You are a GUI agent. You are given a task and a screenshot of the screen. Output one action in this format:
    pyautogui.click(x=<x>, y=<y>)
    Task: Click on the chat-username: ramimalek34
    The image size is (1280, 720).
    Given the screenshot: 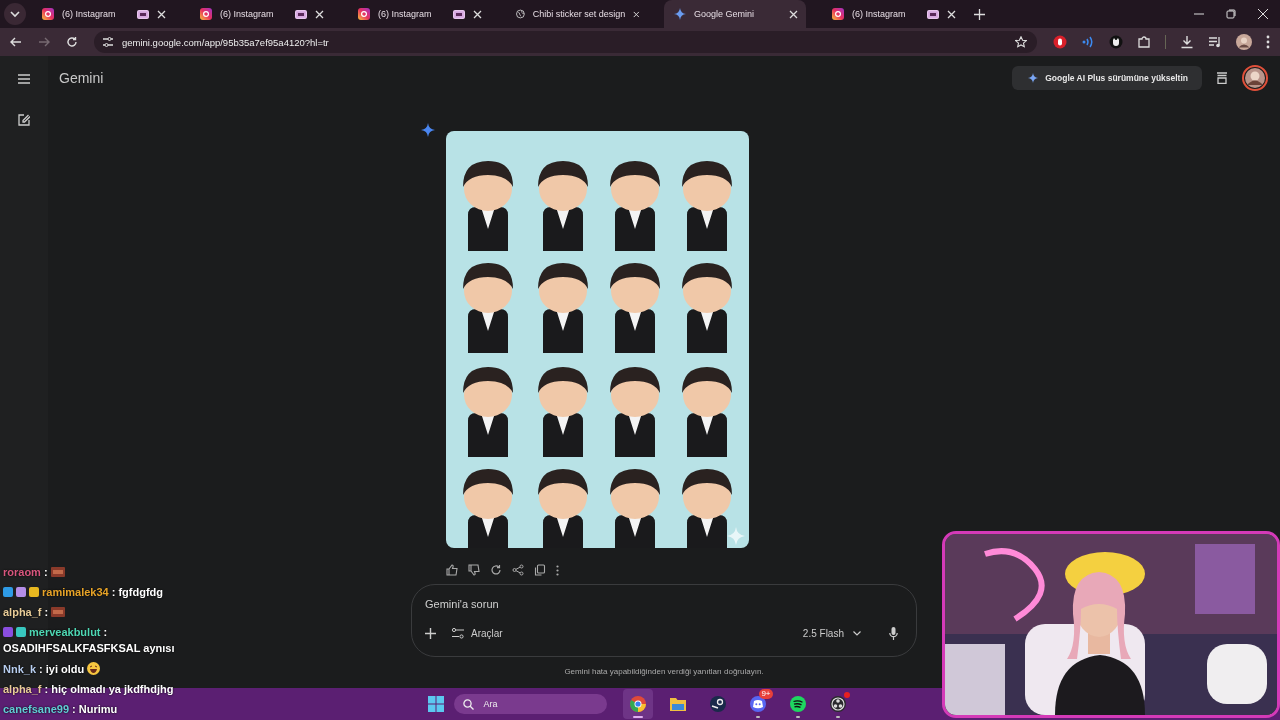 What is the action you would take?
    pyautogui.click(x=75, y=591)
    